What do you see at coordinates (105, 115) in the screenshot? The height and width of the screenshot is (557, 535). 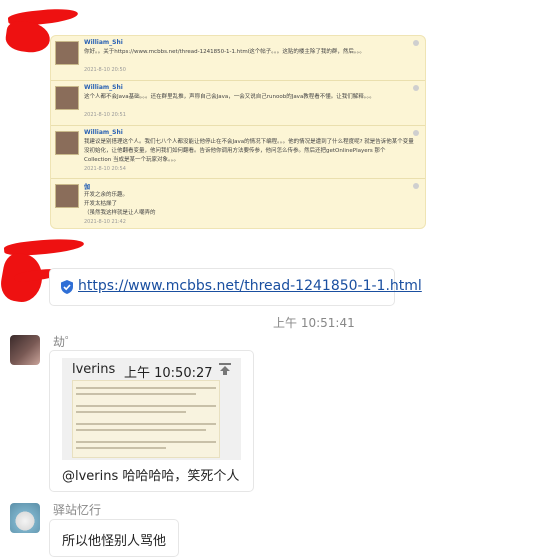 I see `forum-post-time: 2021-8-10 20:51` at bounding box center [105, 115].